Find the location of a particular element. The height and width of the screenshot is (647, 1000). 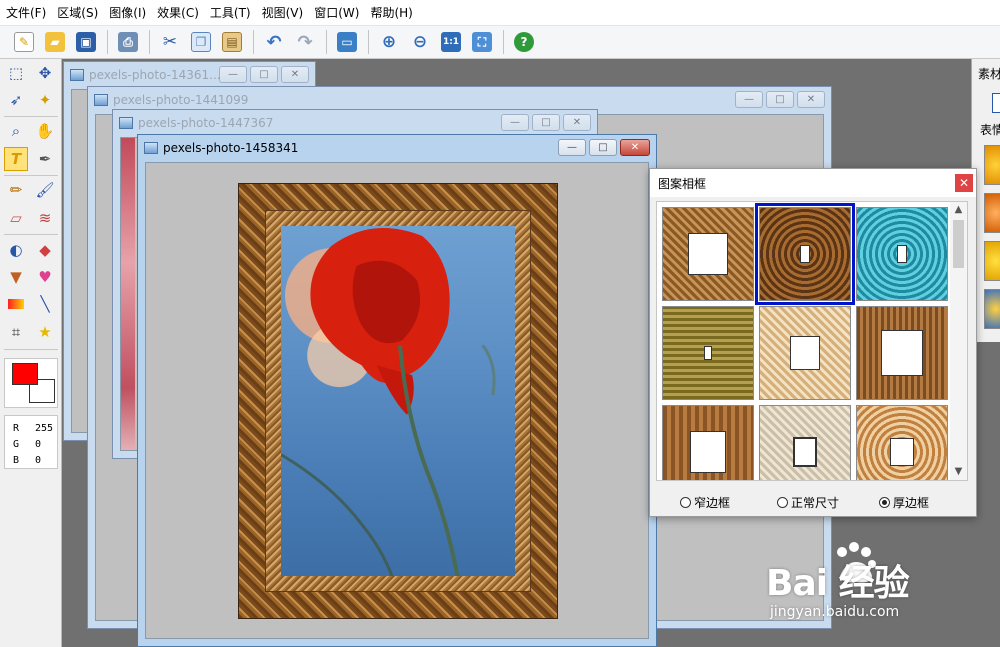

radio-thick-border: 厚边框 is located at coordinates (904, 502).